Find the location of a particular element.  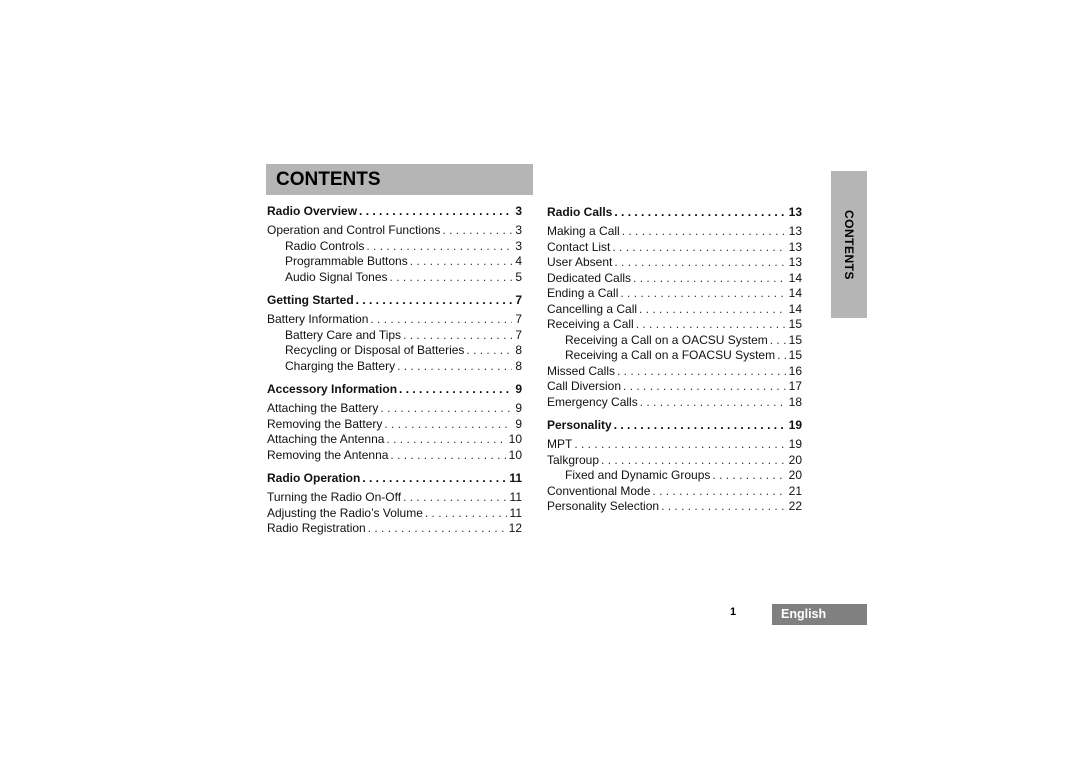

toc-entry: Ending a Call 14 is located at coordinates (674, 294).